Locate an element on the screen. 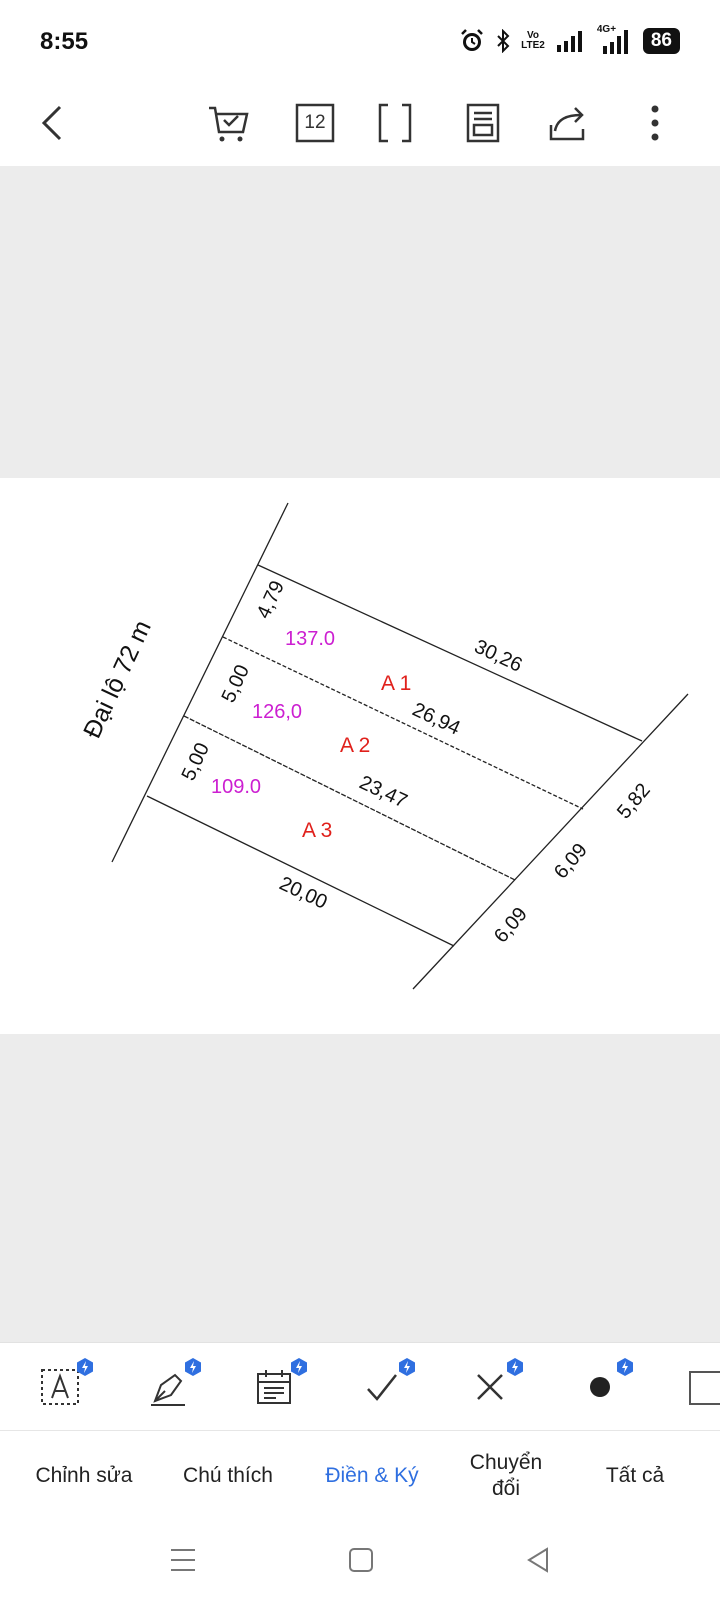  dim-back-a2: 6,09 is located at coordinates (571, 861).